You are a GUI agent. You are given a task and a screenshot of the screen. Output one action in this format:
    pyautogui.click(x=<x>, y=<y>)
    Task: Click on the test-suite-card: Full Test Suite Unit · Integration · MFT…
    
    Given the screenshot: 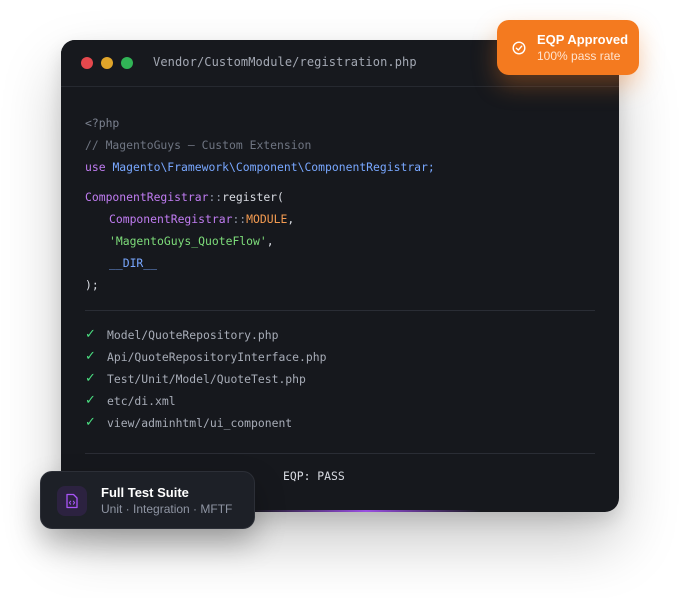 What is the action you would take?
    pyautogui.click(x=147, y=500)
    